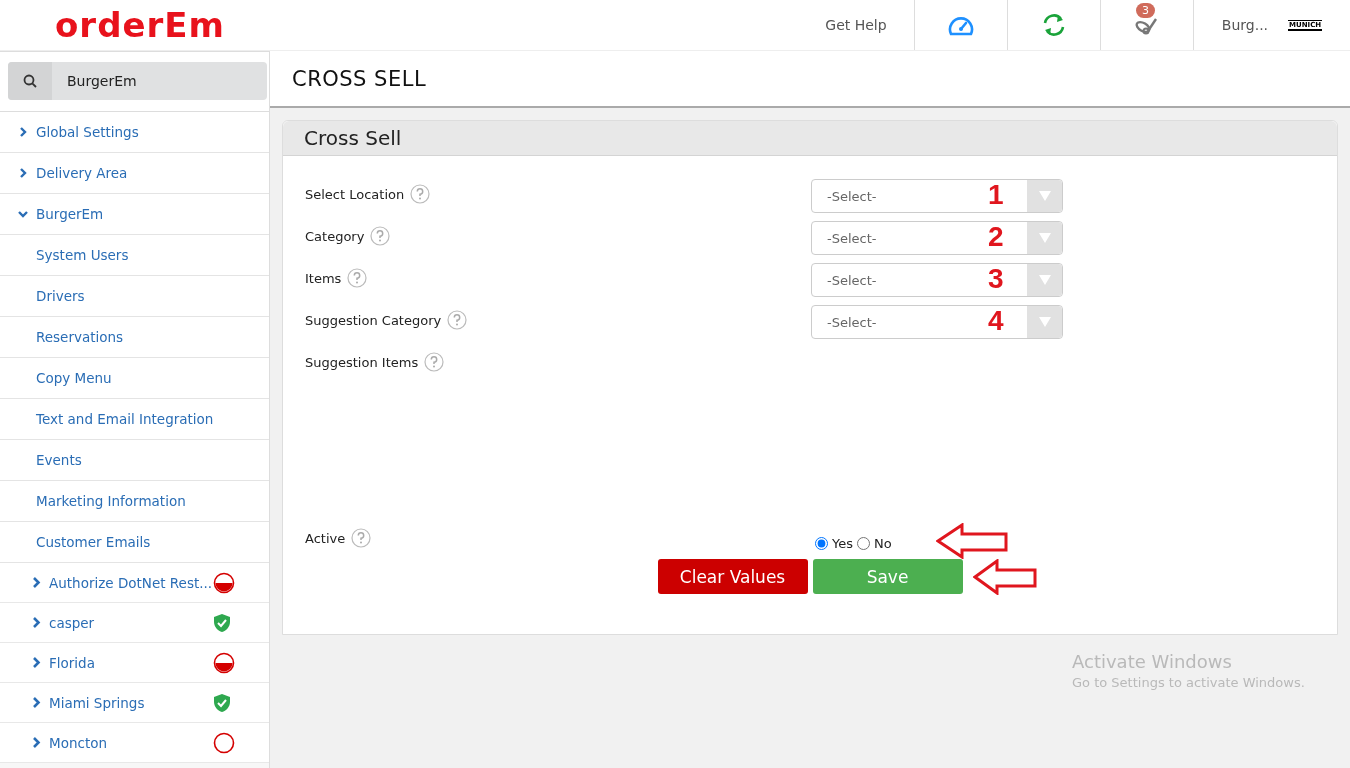 The width and height of the screenshot is (1350, 768). I want to click on get-help-link: Get Help, so click(856, 25).